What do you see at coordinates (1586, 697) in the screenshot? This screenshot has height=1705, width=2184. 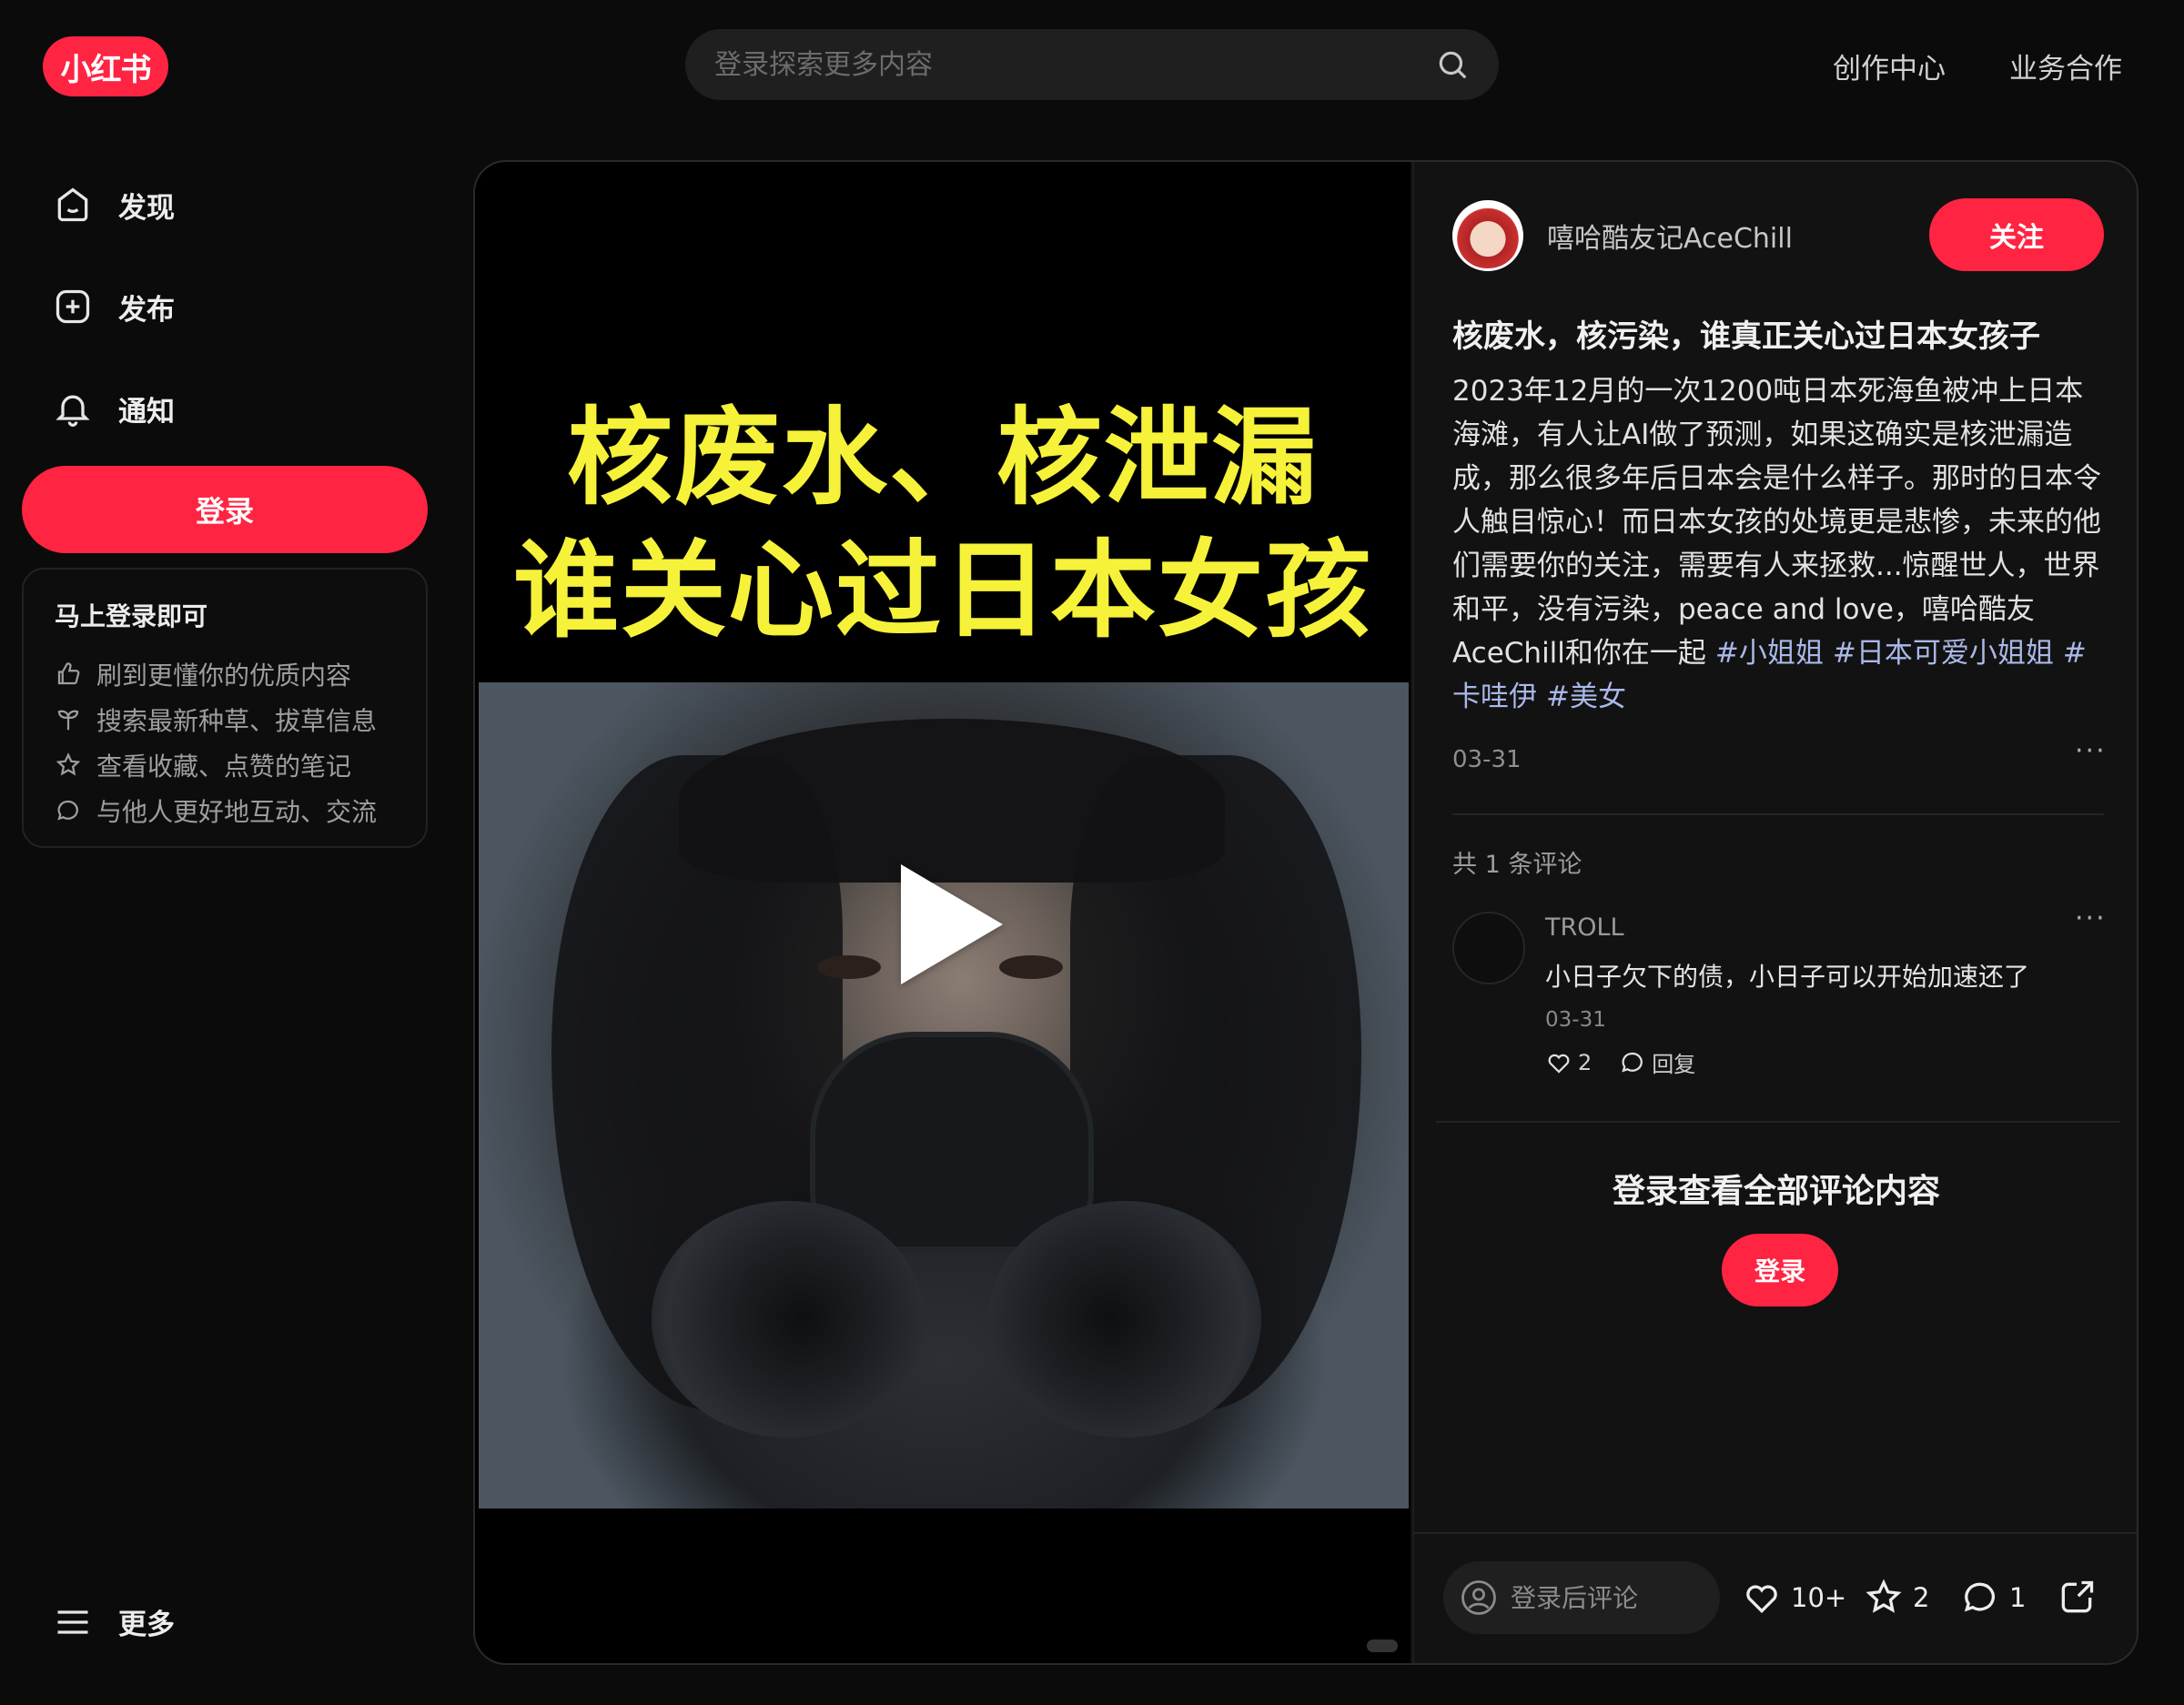 I see `hashtag-link: #美女` at bounding box center [1586, 697].